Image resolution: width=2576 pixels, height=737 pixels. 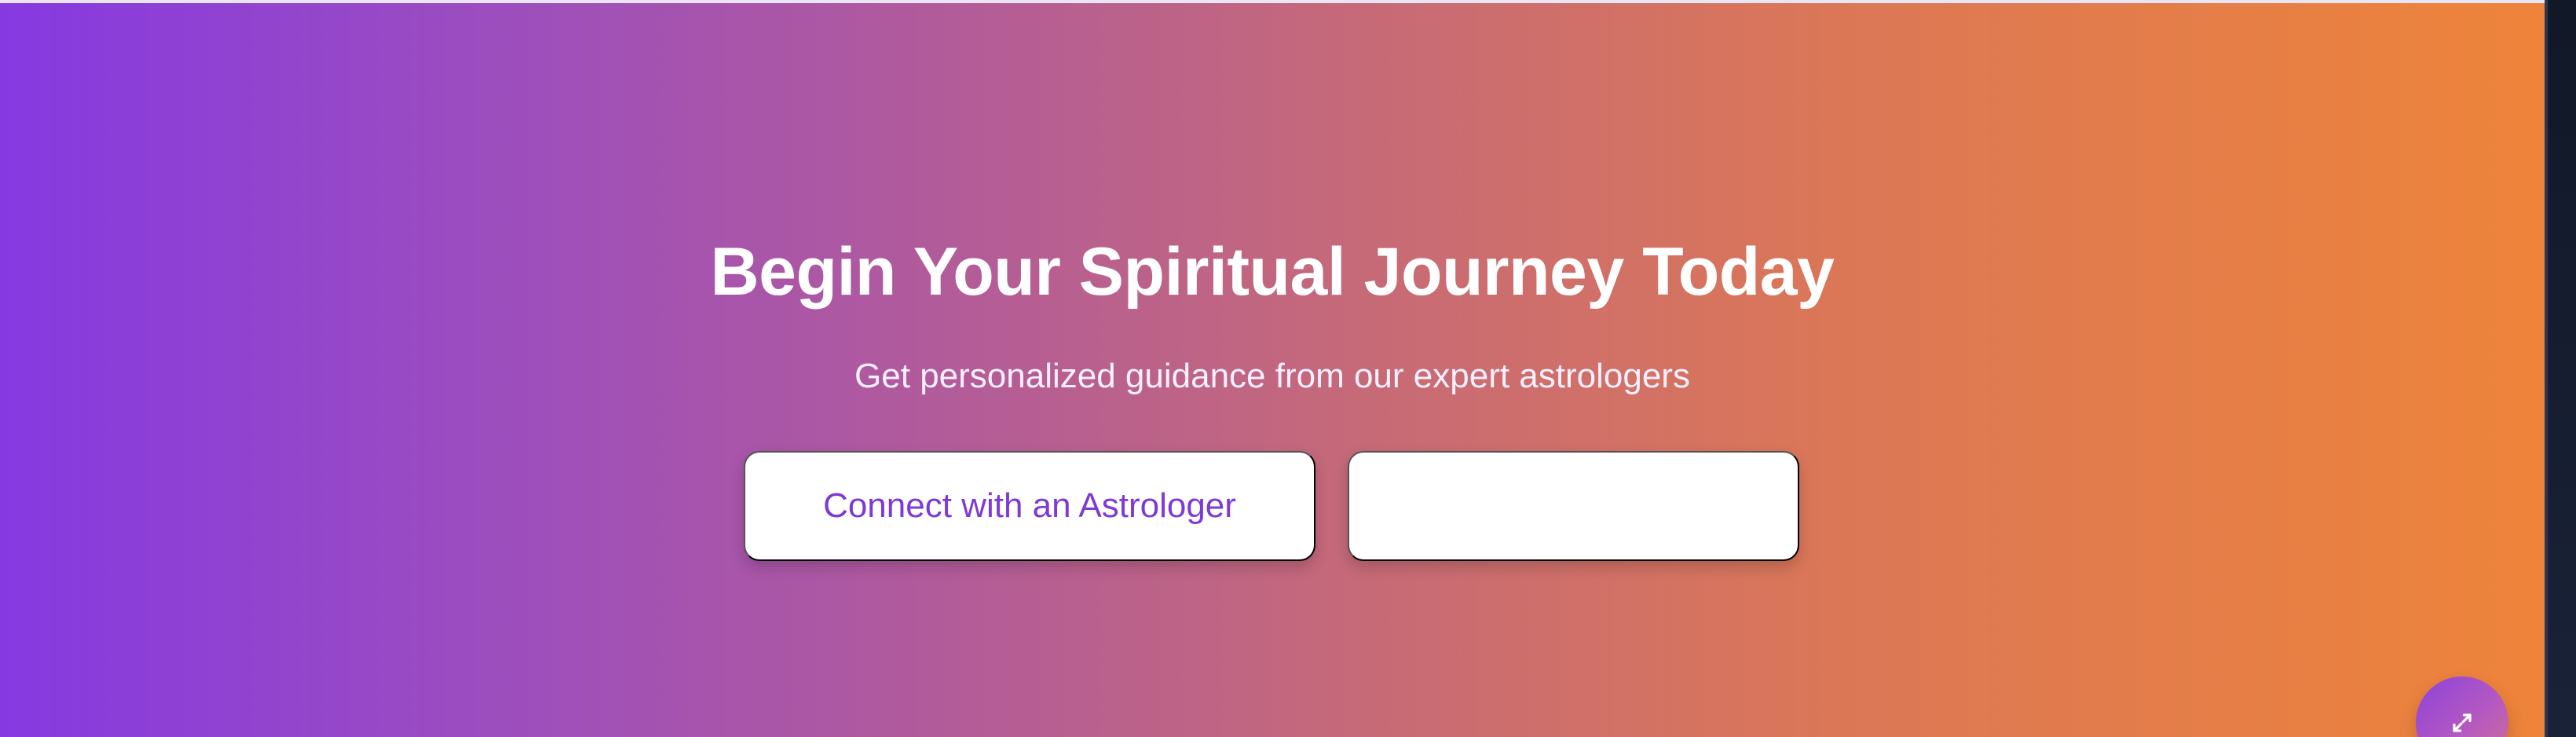 What do you see at coordinates (2463, 722) in the screenshot?
I see `expand-icon` at bounding box center [2463, 722].